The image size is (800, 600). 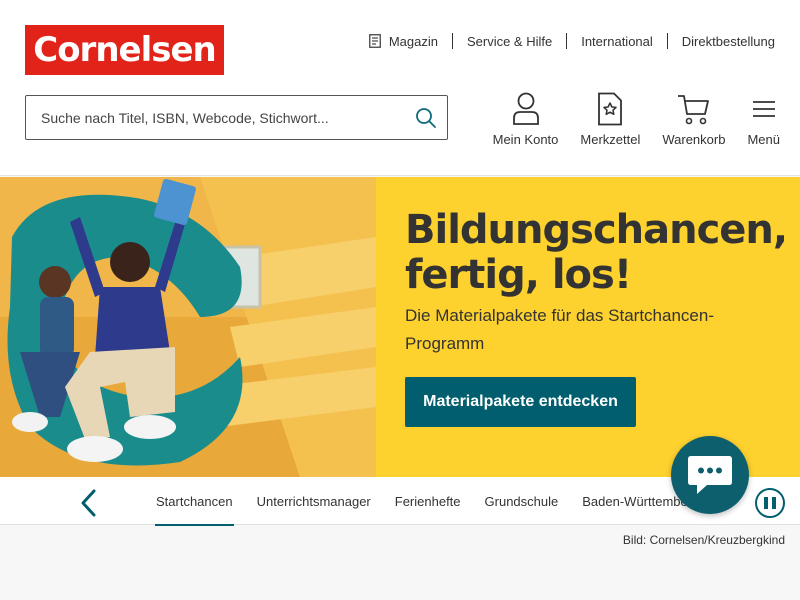 I want to click on topnav-service-hilfe: Service & Hilfe, so click(x=508, y=41).